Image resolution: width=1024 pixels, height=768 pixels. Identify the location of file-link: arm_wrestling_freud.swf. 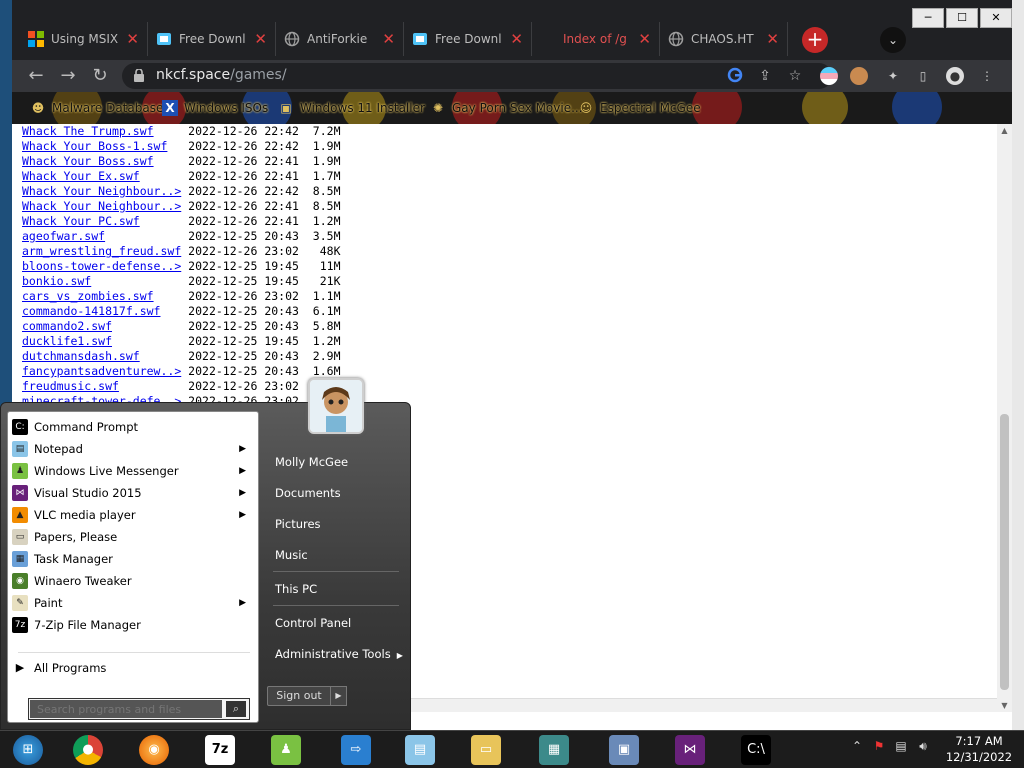
(101, 251).